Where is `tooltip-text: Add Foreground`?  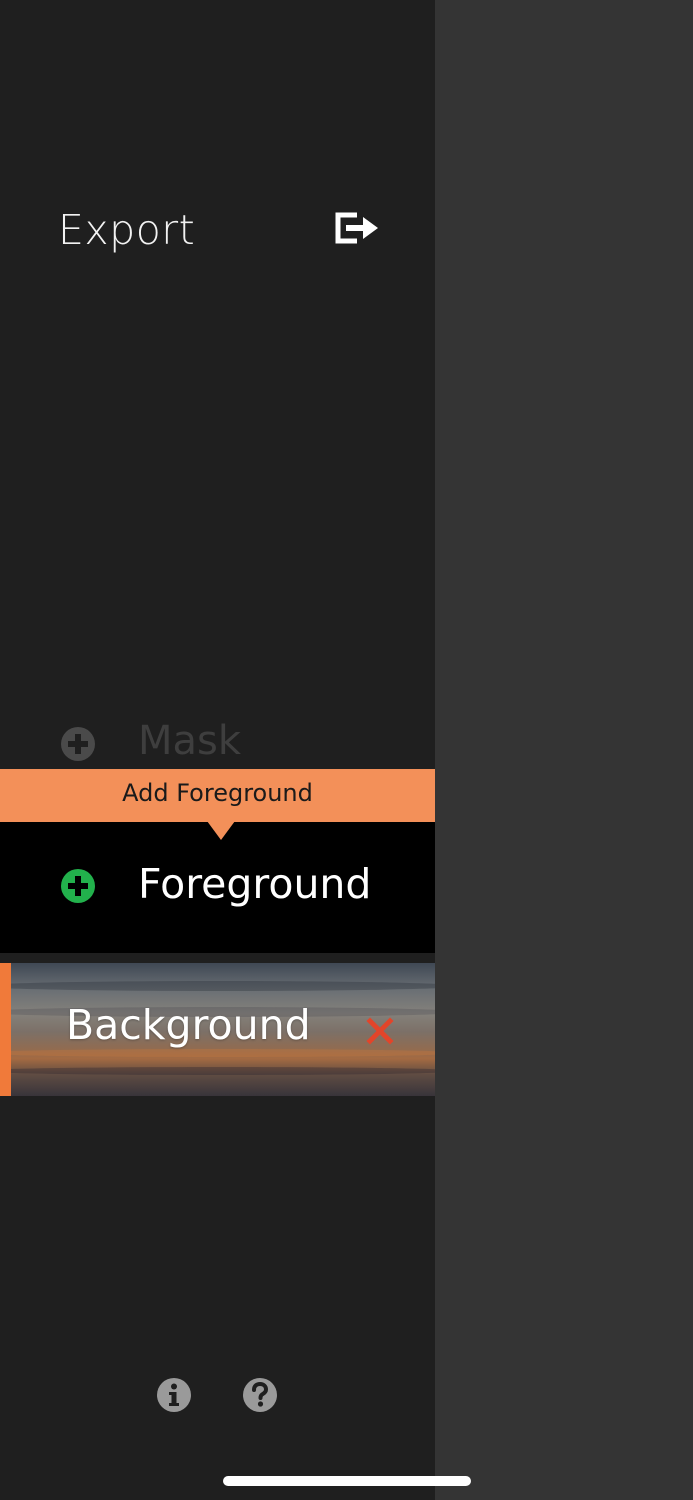
tooltip-text: Add Foreground is located at coordinates (217, 793).